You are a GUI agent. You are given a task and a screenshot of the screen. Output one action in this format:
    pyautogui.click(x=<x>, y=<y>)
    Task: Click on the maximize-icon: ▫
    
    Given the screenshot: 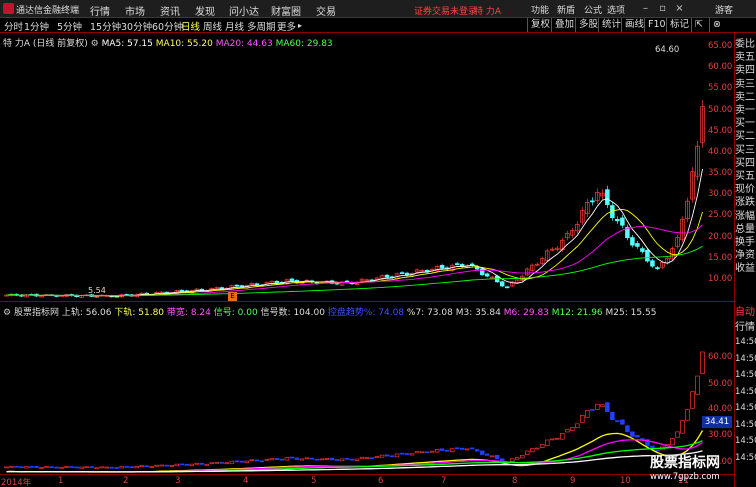 What is the action you would take?
    pyautogui.click(x=662, y=8)
    